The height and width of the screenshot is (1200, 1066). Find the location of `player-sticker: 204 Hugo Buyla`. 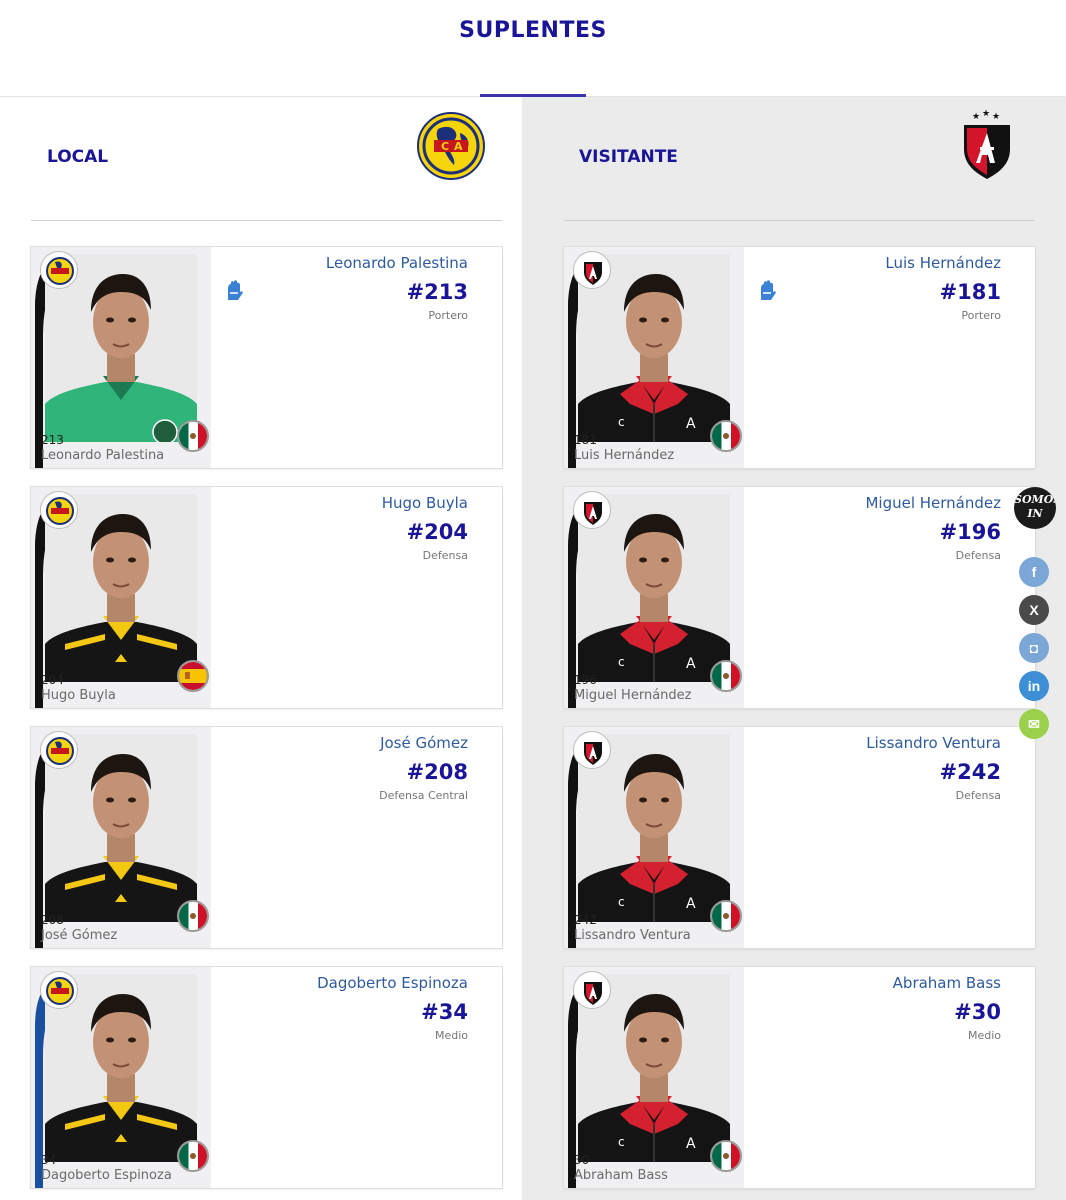

player-sticker: 204 Hugo Buyla is located at coordinates (121, 597).